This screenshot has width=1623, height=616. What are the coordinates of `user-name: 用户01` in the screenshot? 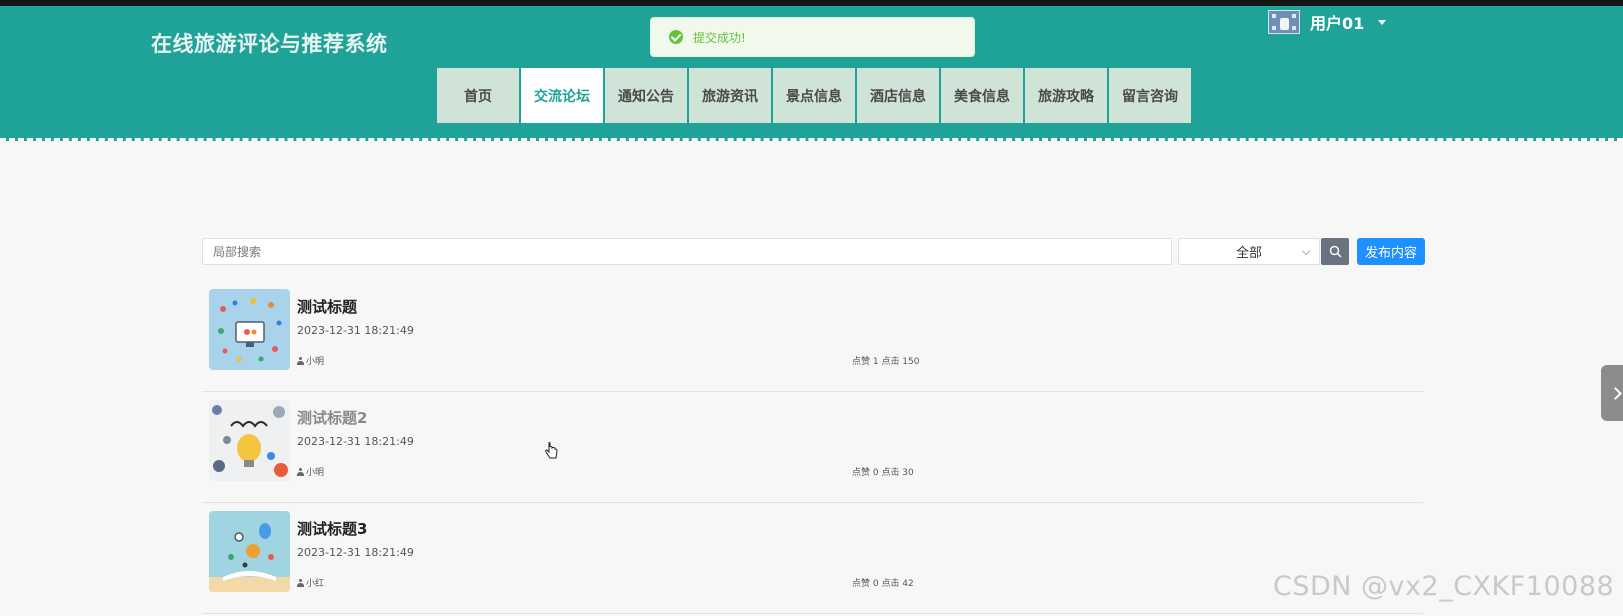 It's located at (1337, 22).